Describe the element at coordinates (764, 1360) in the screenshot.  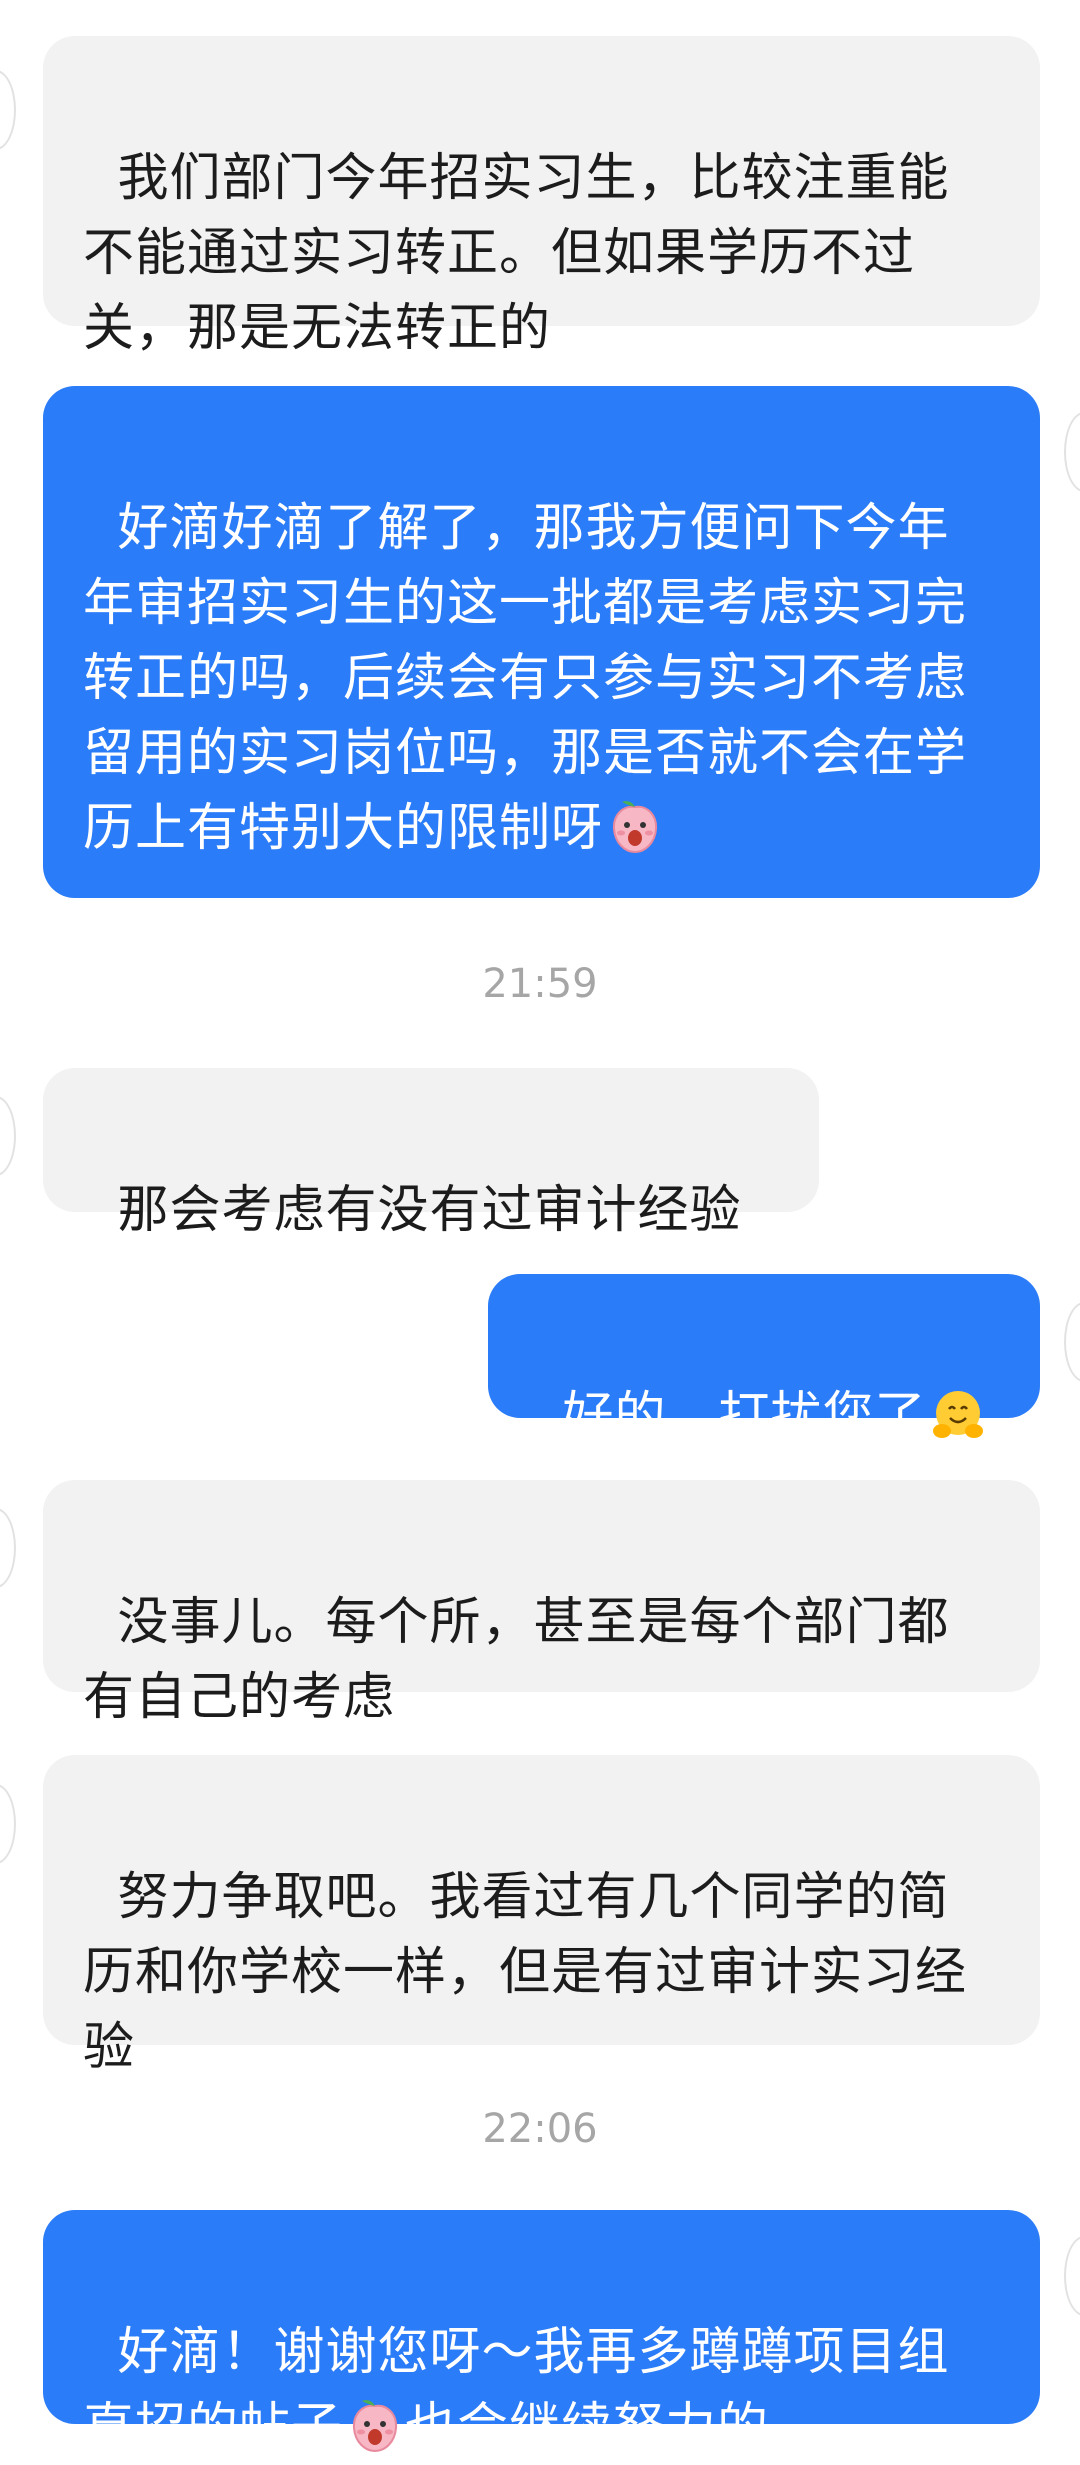
I see `message-bubble-outgoing: 好的，打扰您了` at that location.